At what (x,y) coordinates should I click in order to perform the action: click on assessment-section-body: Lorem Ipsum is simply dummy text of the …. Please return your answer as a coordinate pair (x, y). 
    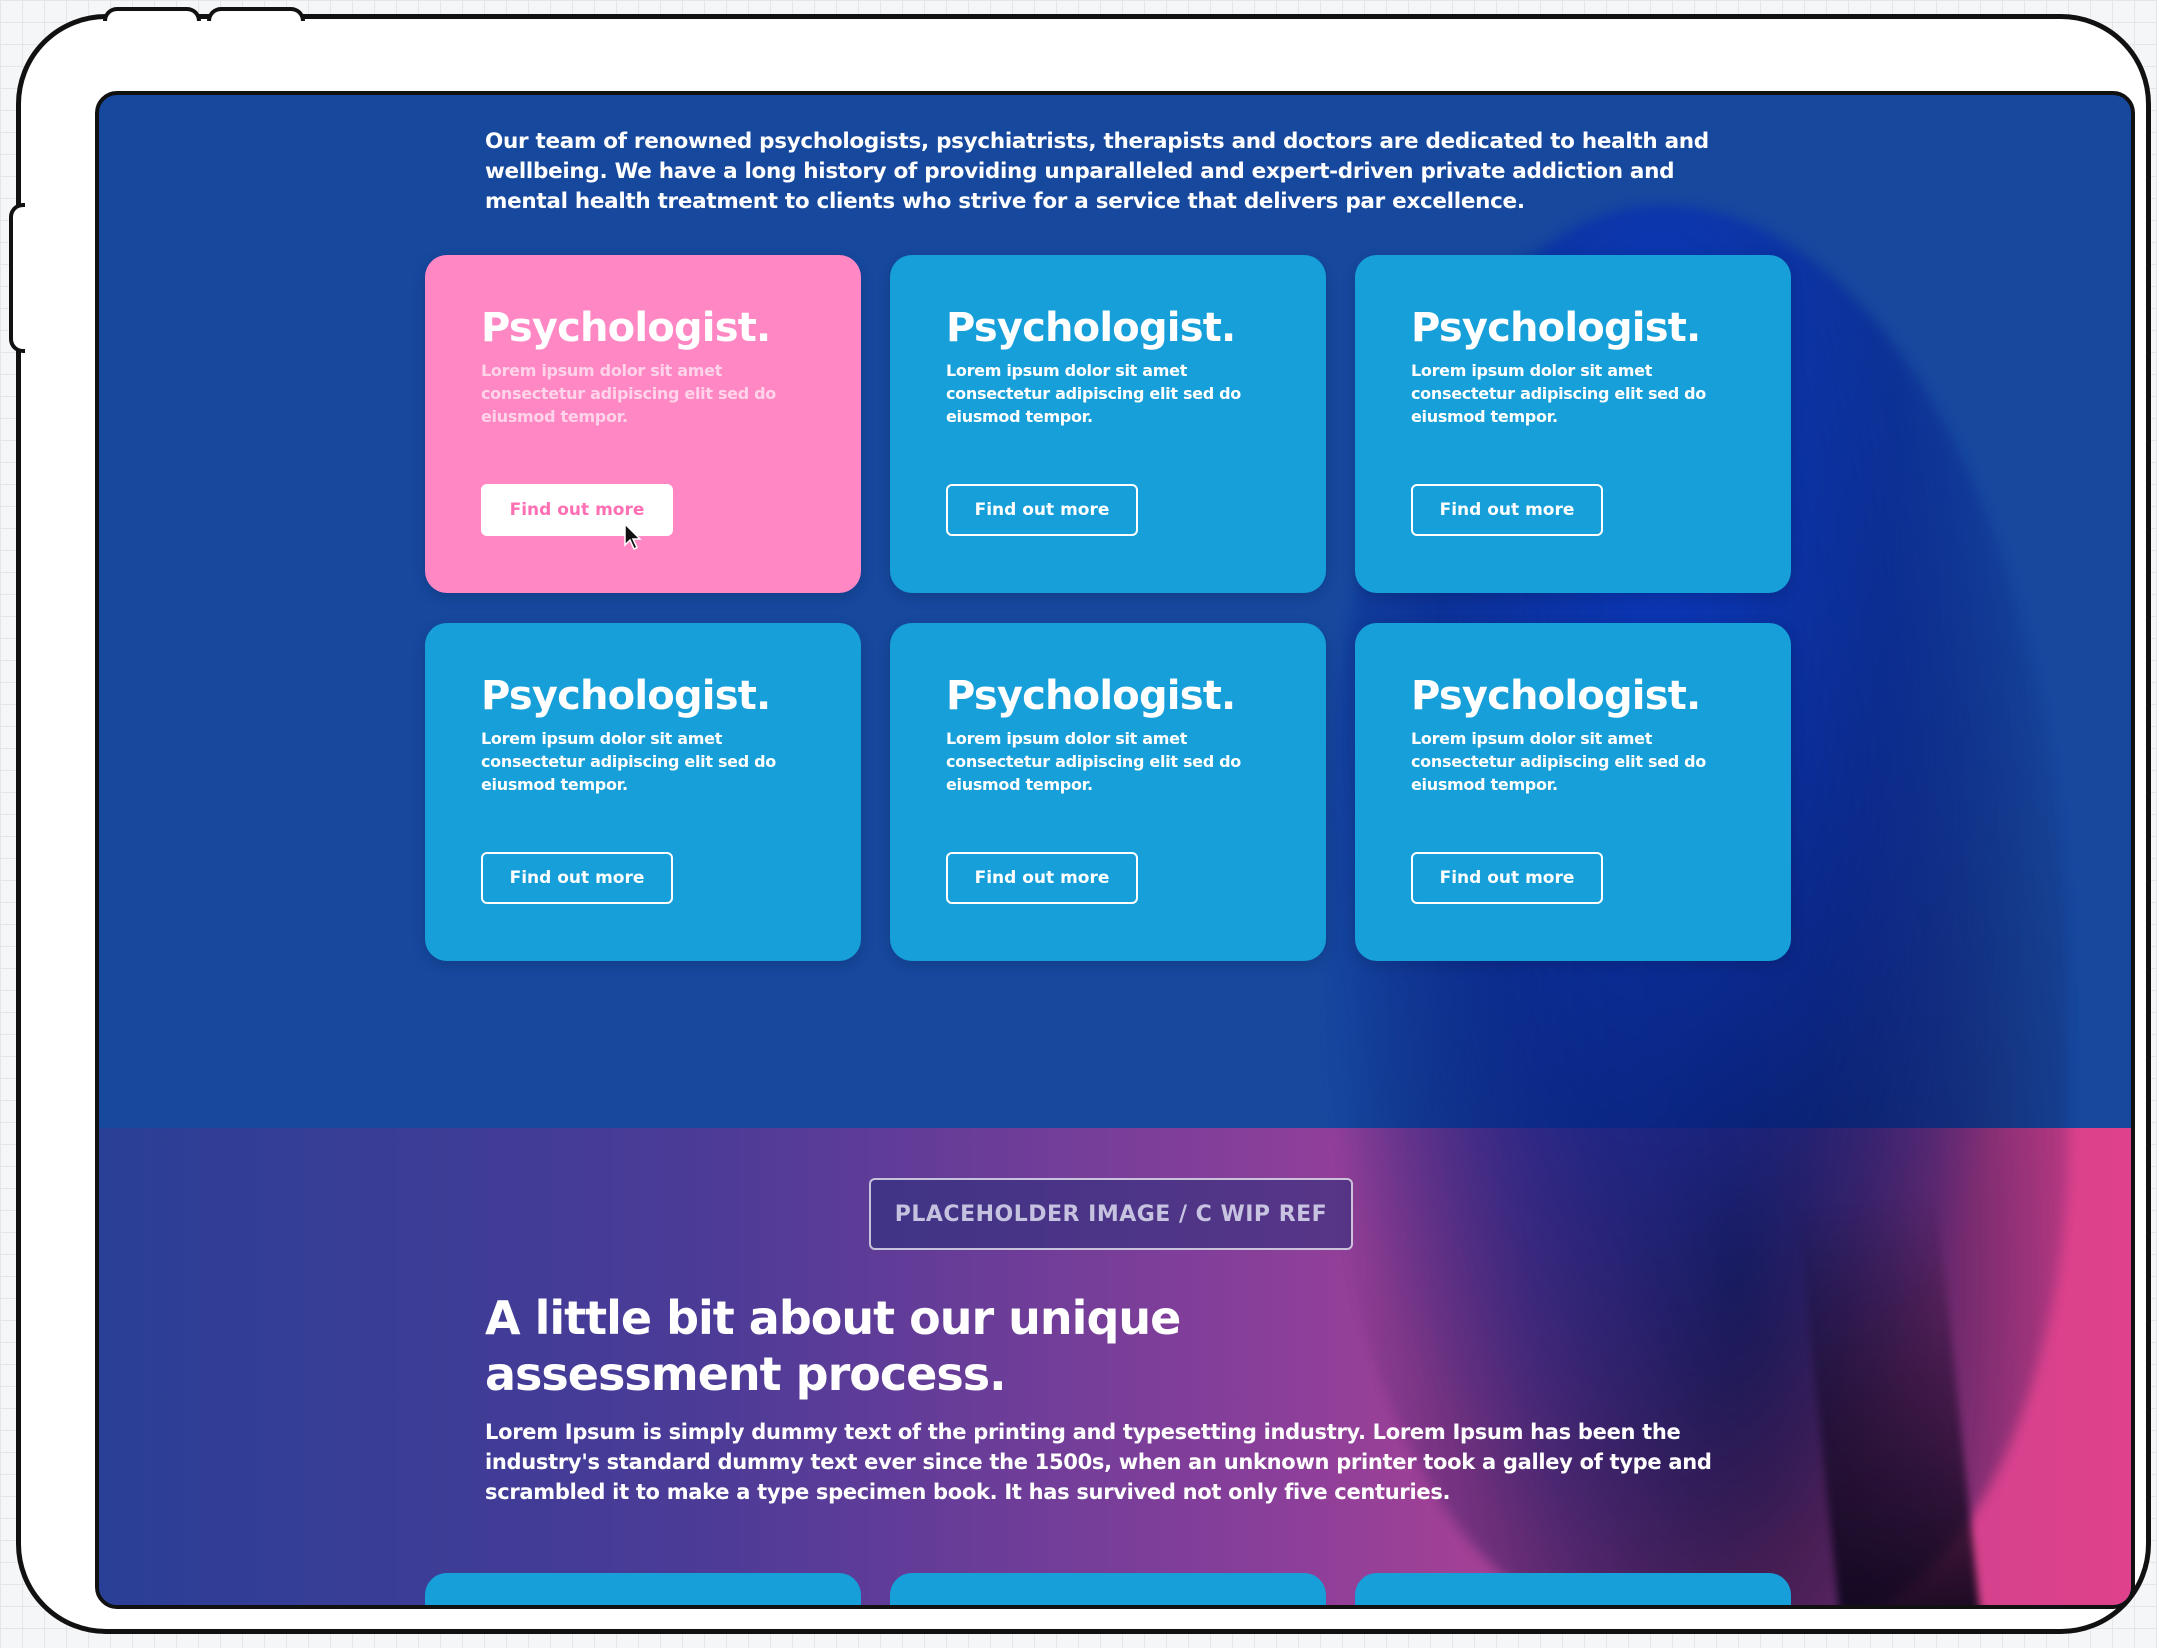
    Looking at the image, I should click on (1098, 1462).